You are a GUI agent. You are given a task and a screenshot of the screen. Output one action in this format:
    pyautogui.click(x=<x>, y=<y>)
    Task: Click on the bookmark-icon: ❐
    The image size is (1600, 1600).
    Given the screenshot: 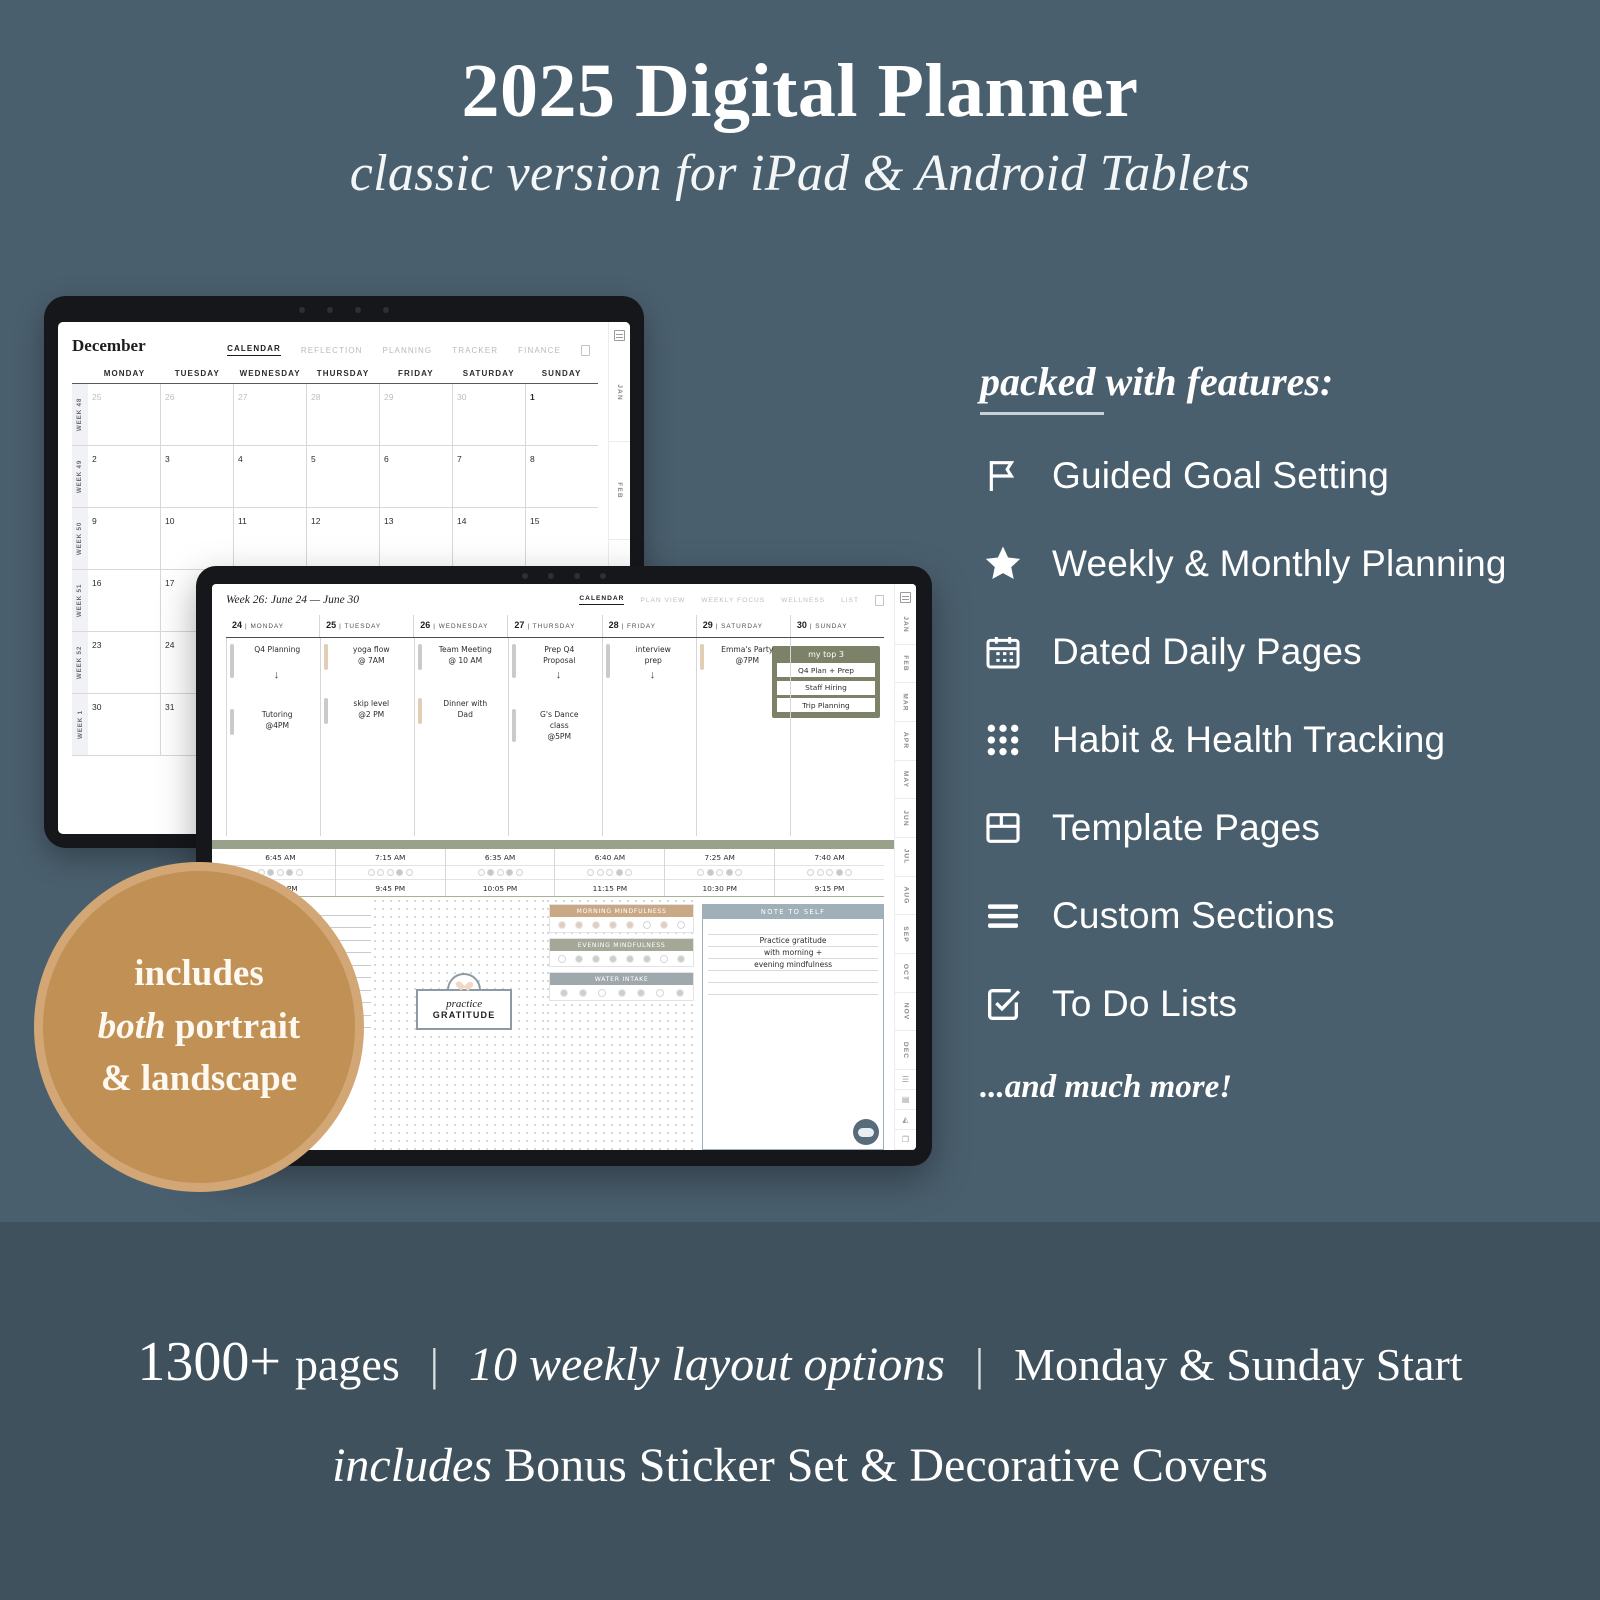 What is the action you would take?
    pyautogui.click(x=905, y=1140)
    